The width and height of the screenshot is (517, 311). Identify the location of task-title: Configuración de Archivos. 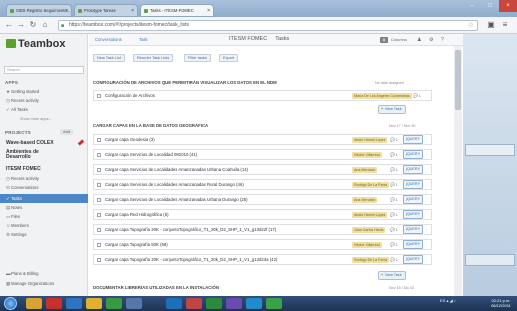
(130, 95).